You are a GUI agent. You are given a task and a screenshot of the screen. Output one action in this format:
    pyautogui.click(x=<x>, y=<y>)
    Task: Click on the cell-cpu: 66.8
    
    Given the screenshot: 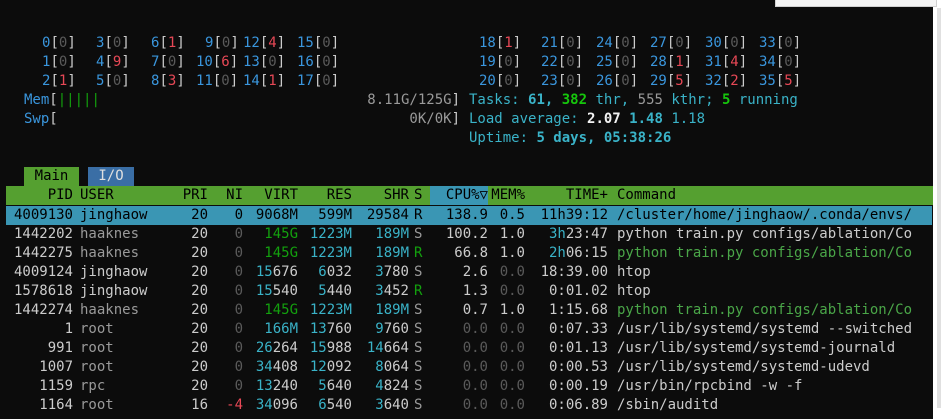 What is the action you would take?
    pyautogui.click(x=471, y=253)
    